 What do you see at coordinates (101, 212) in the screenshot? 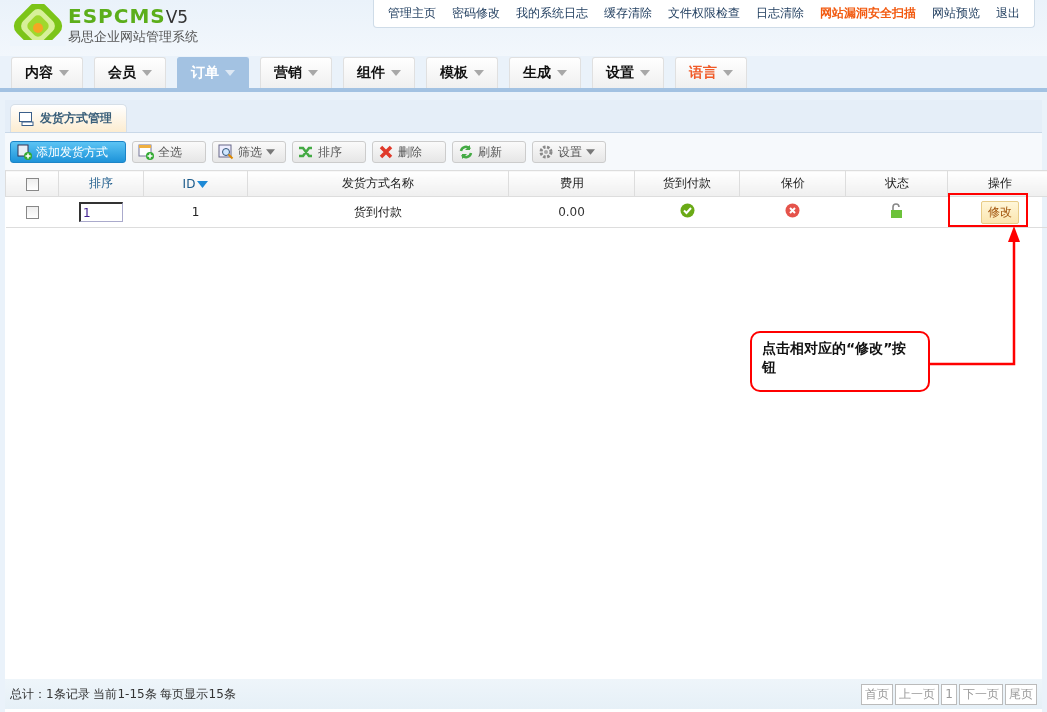
I see `order-input-field: 1` at bounding box center [101, 212].